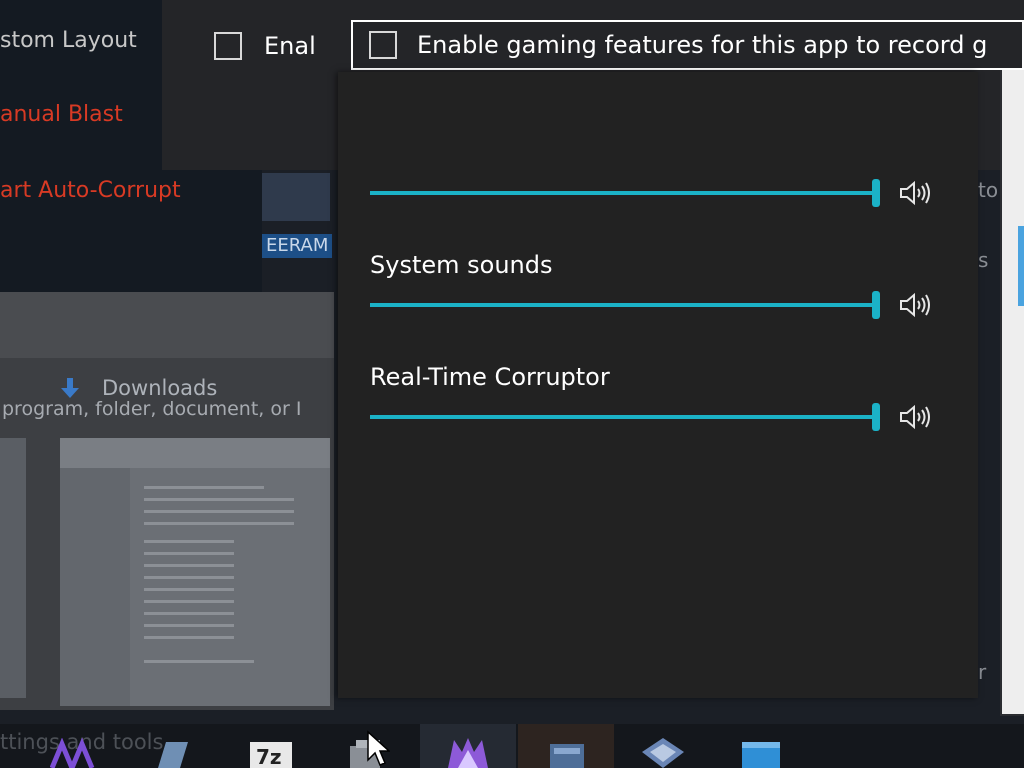 This screenshot has width=1024, height=768. I want to click on app-icon-network, so click(663, 753).